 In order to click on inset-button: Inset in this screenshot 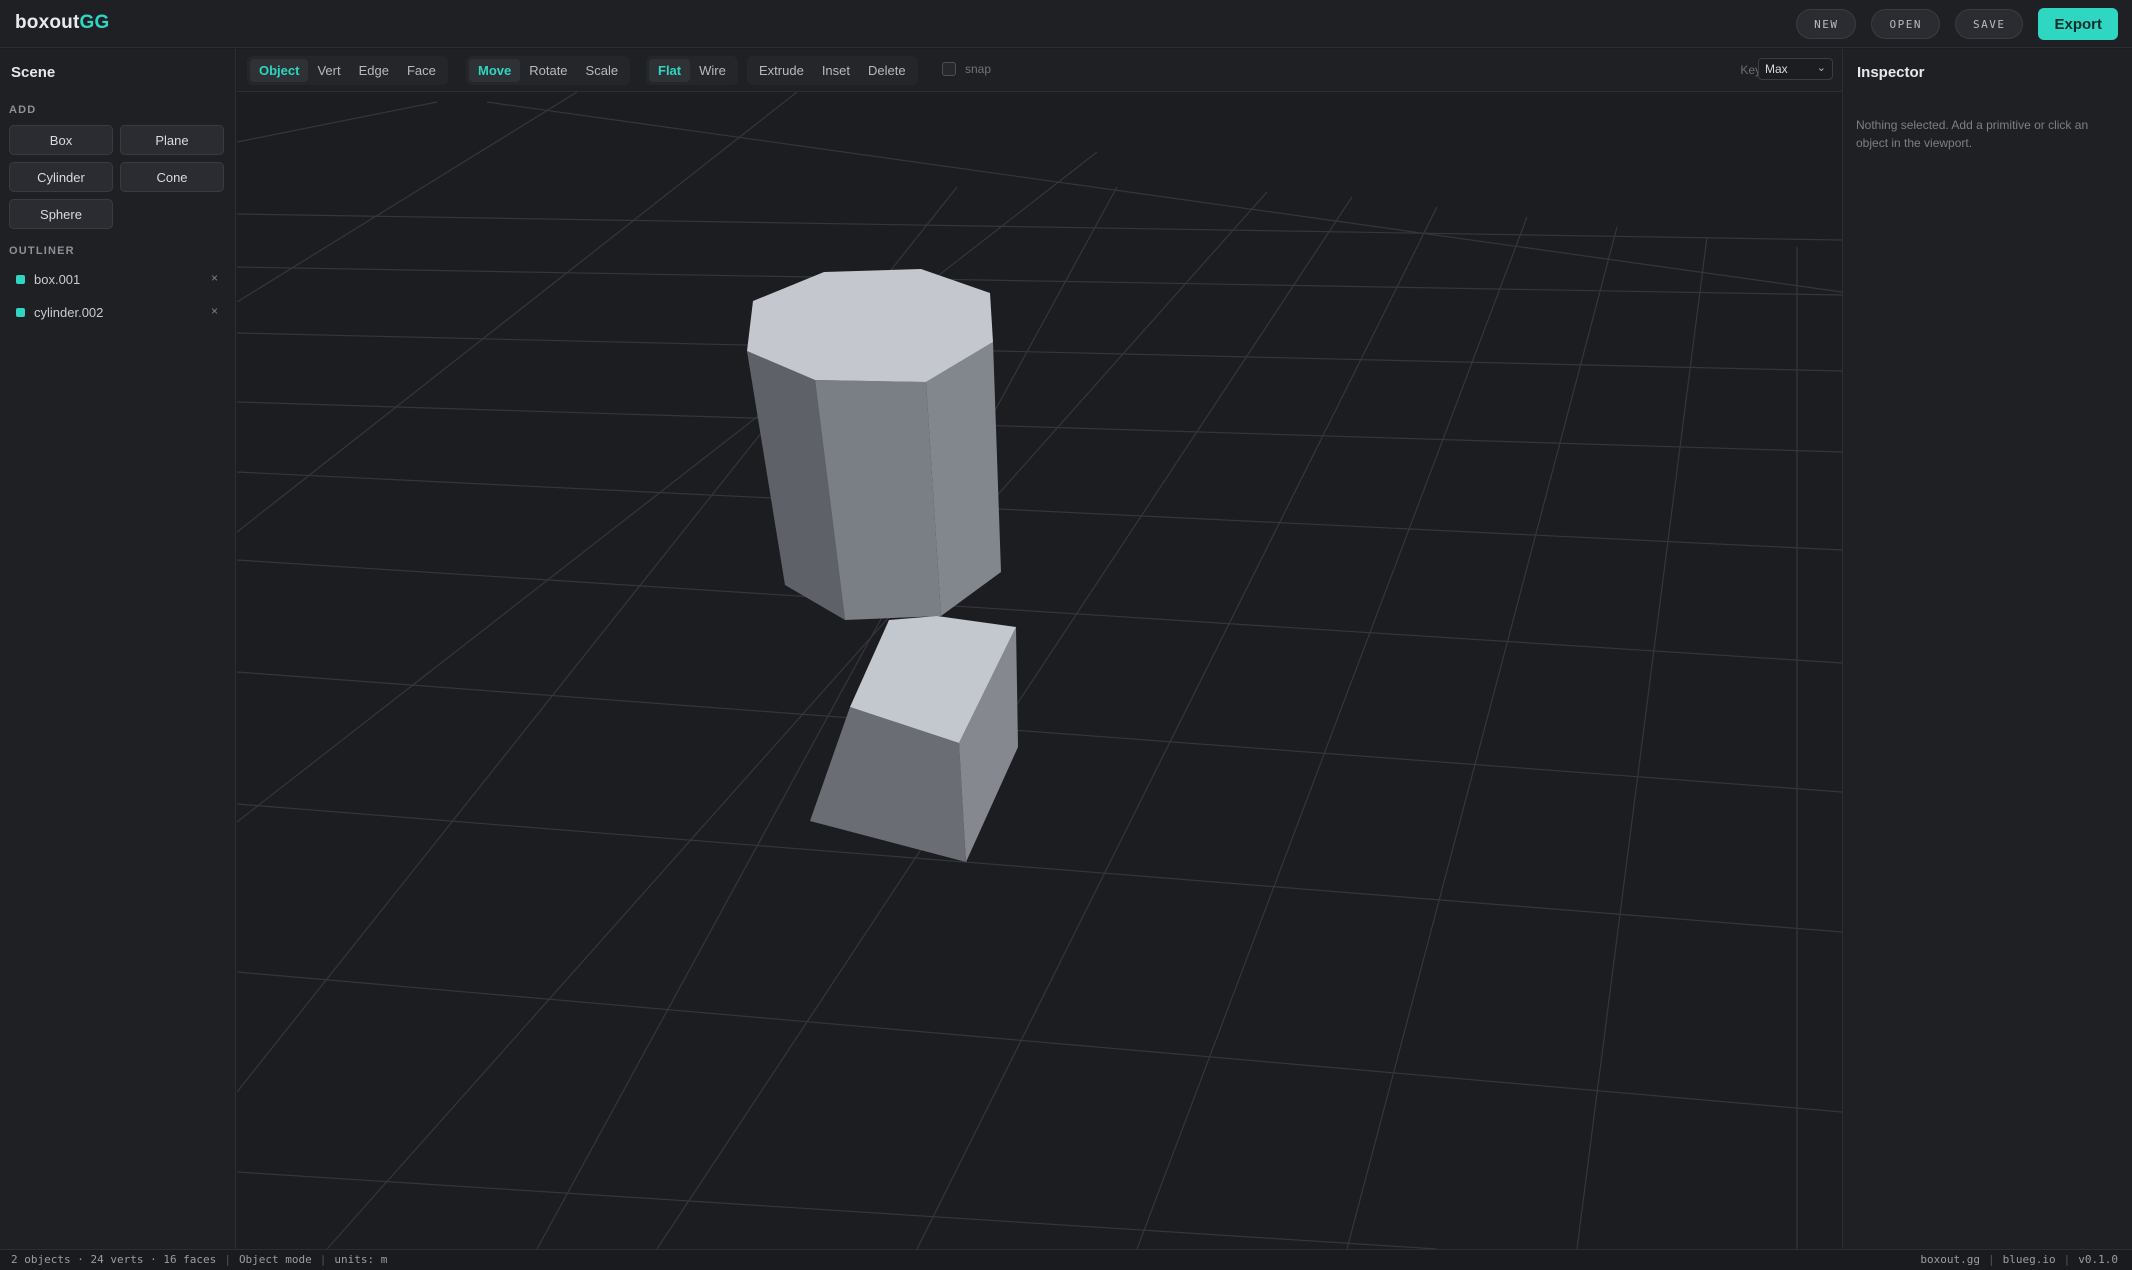, I will do `click(836, 70)`.